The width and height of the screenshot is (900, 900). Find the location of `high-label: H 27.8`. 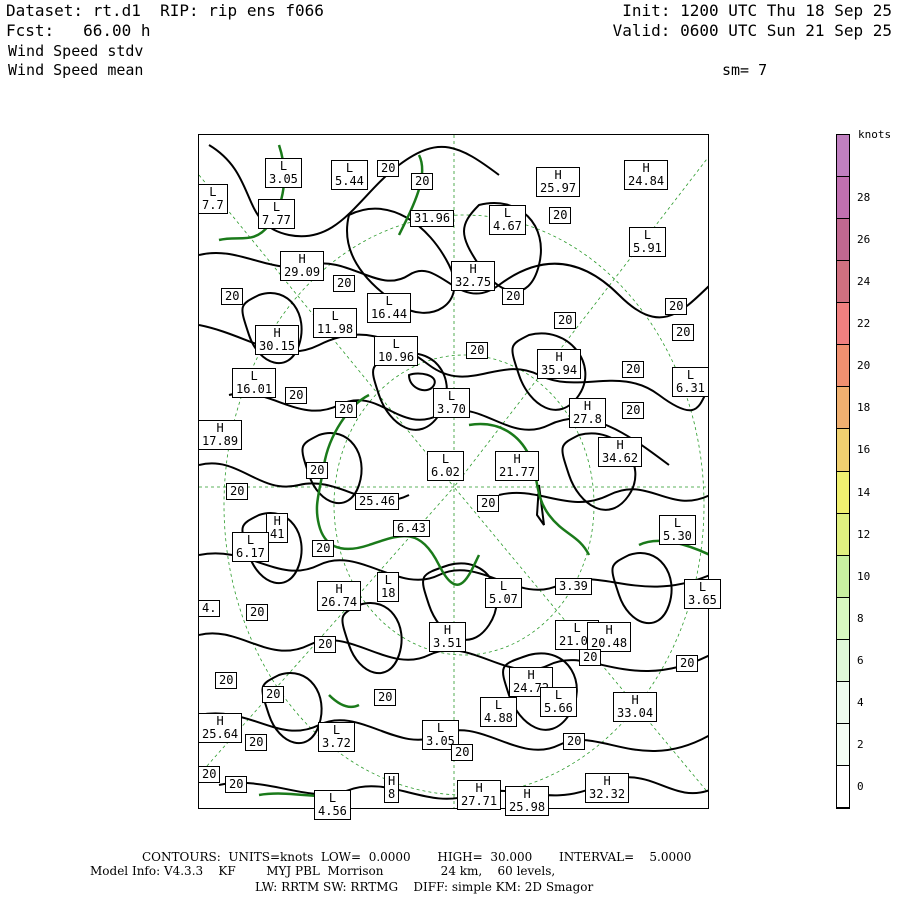

high-label: H 27.8 is located at coordinates (587, 413).